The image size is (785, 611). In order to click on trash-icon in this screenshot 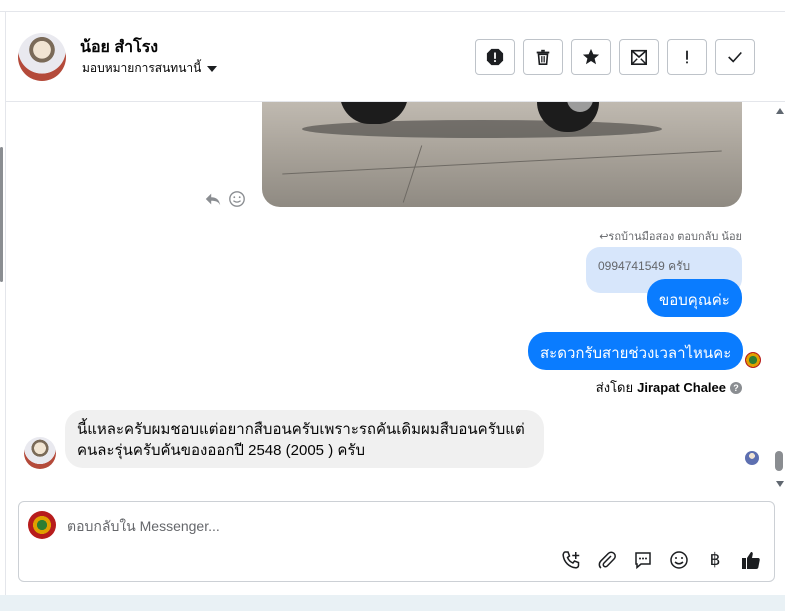, I will do `click(543, 57)`.